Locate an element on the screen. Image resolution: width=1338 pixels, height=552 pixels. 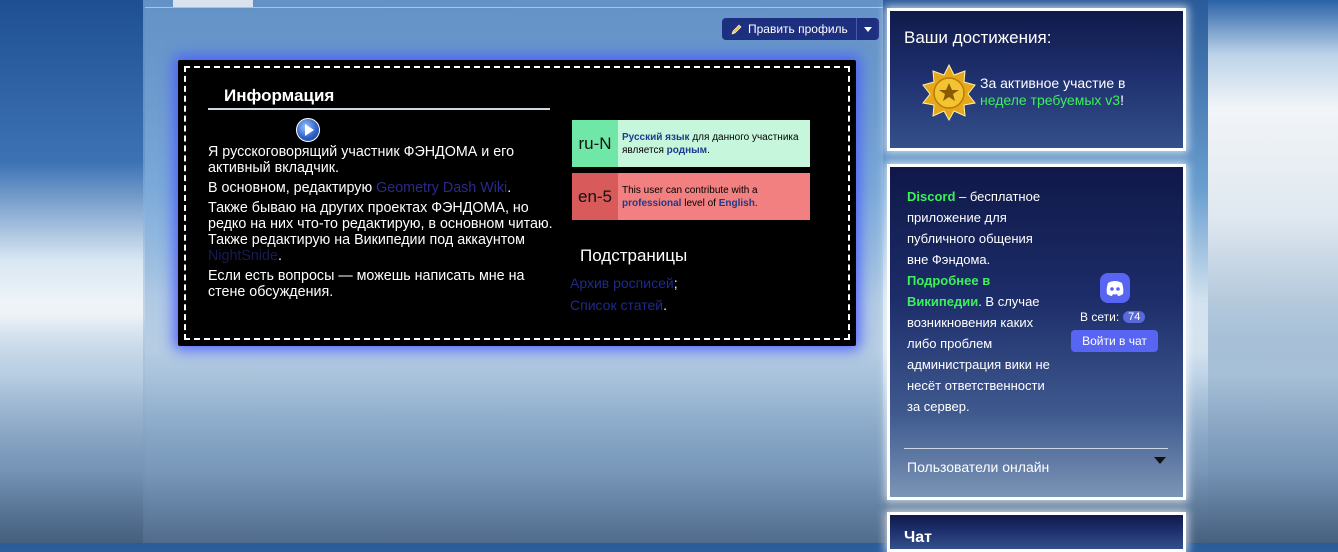
achievement-end: ! is located at coordinates (1122, 100).